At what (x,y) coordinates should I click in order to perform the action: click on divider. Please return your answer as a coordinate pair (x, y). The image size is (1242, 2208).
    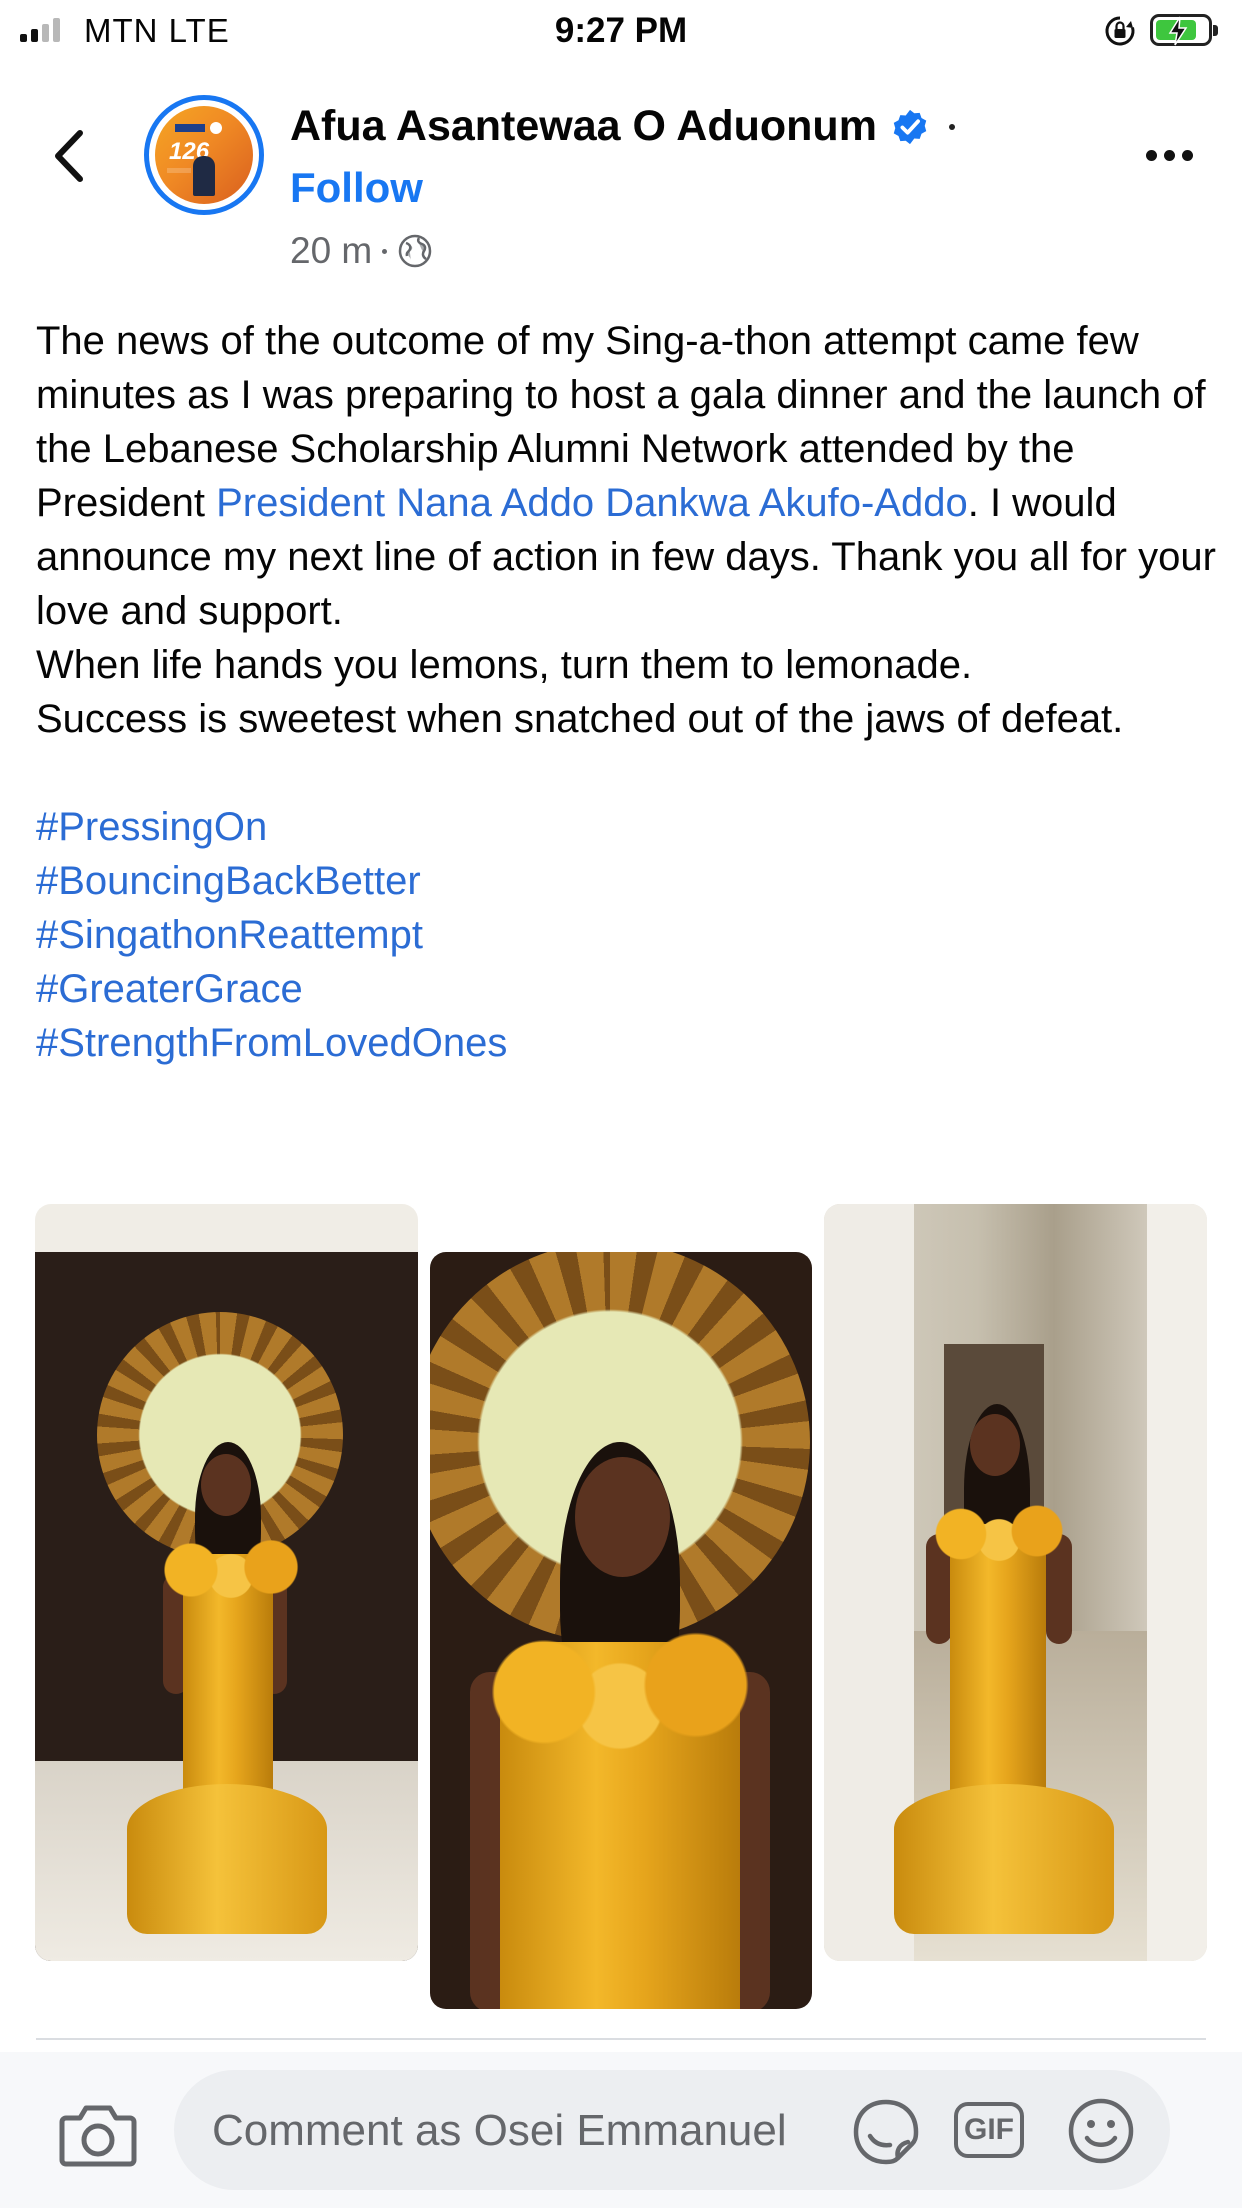
    Looking at the image, I should click on (621, 2039).